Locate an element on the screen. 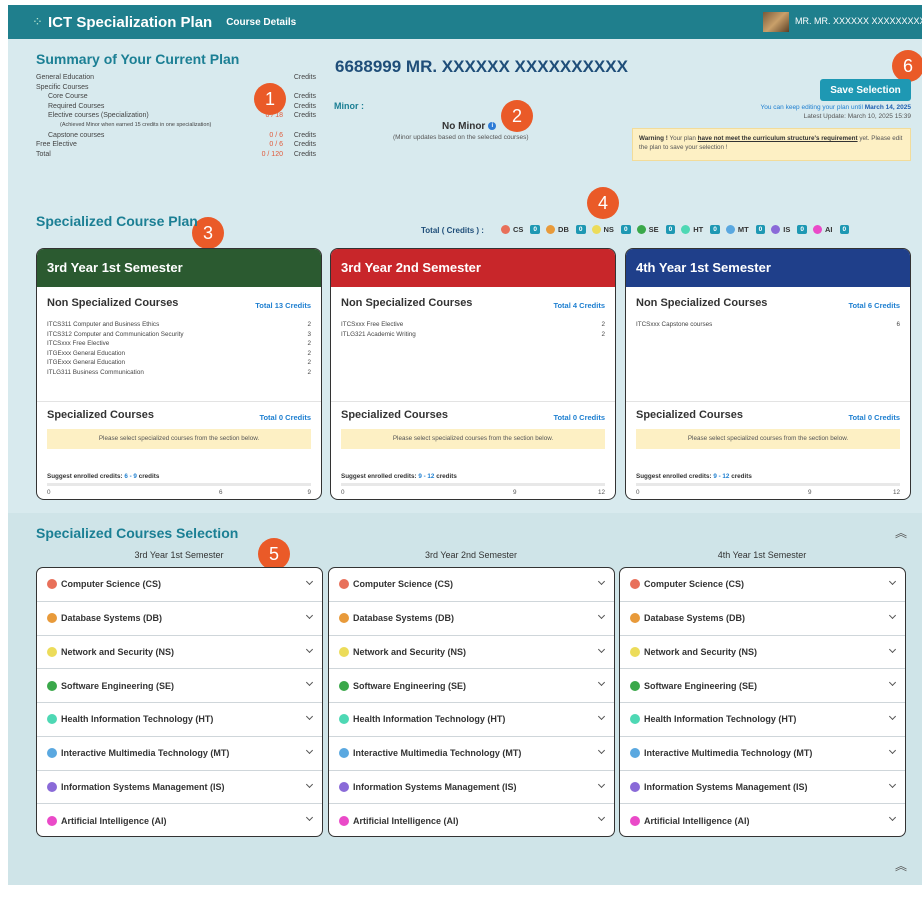 Image resolution: width=922 pixels, height=900 pixels. course-row: ITGExxx General Education 2 is located at coordinates (179, 362).